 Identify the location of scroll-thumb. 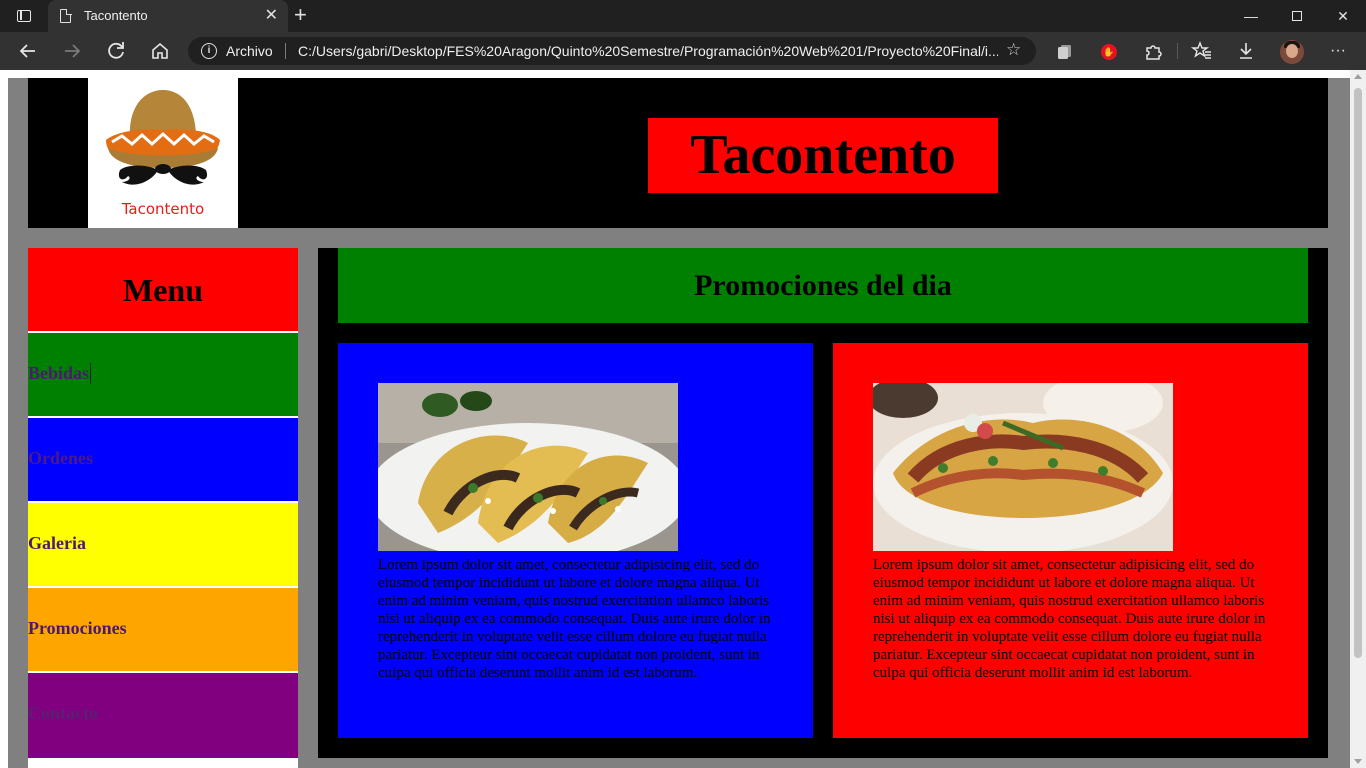
(1358, 373).